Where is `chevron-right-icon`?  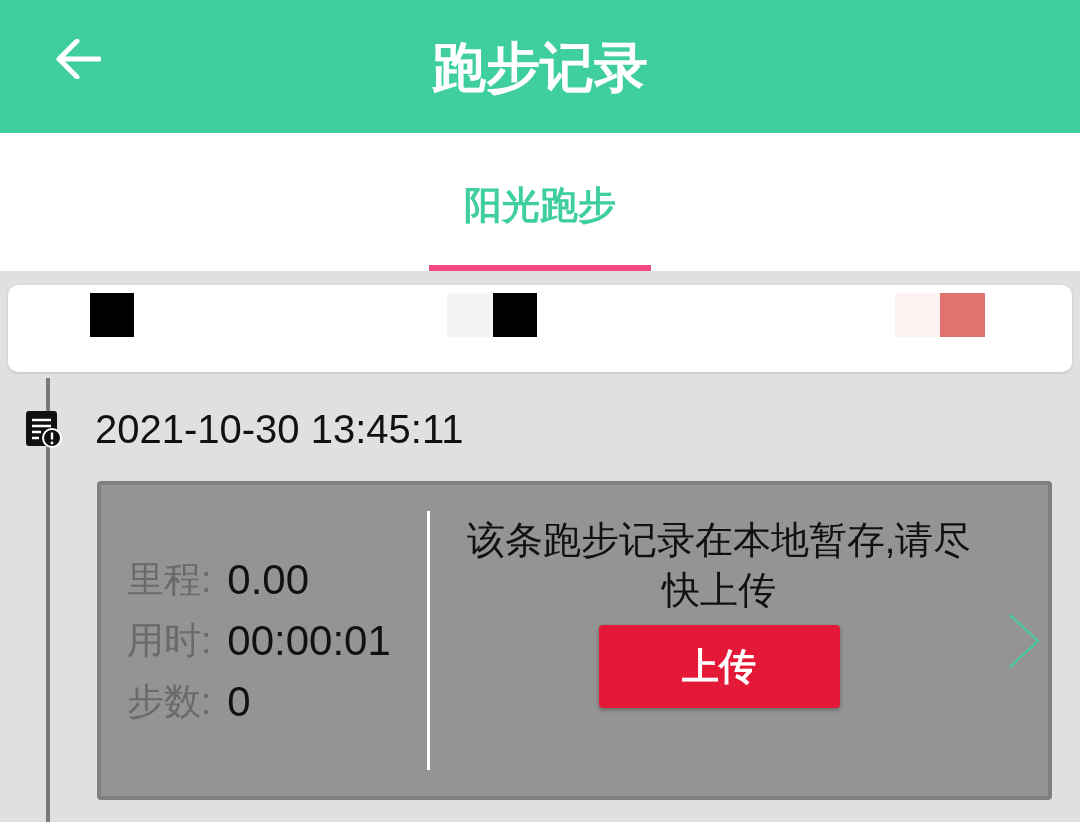
chevron-right-icon is located at coordinates (1024, 640).